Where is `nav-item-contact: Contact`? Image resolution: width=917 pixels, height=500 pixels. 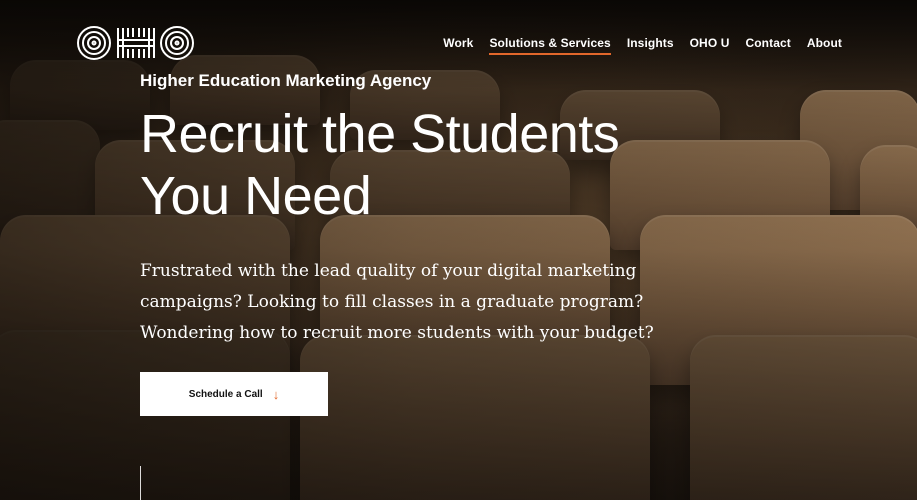
nav-item-contact: Contact is located at coordinates (767, 43).